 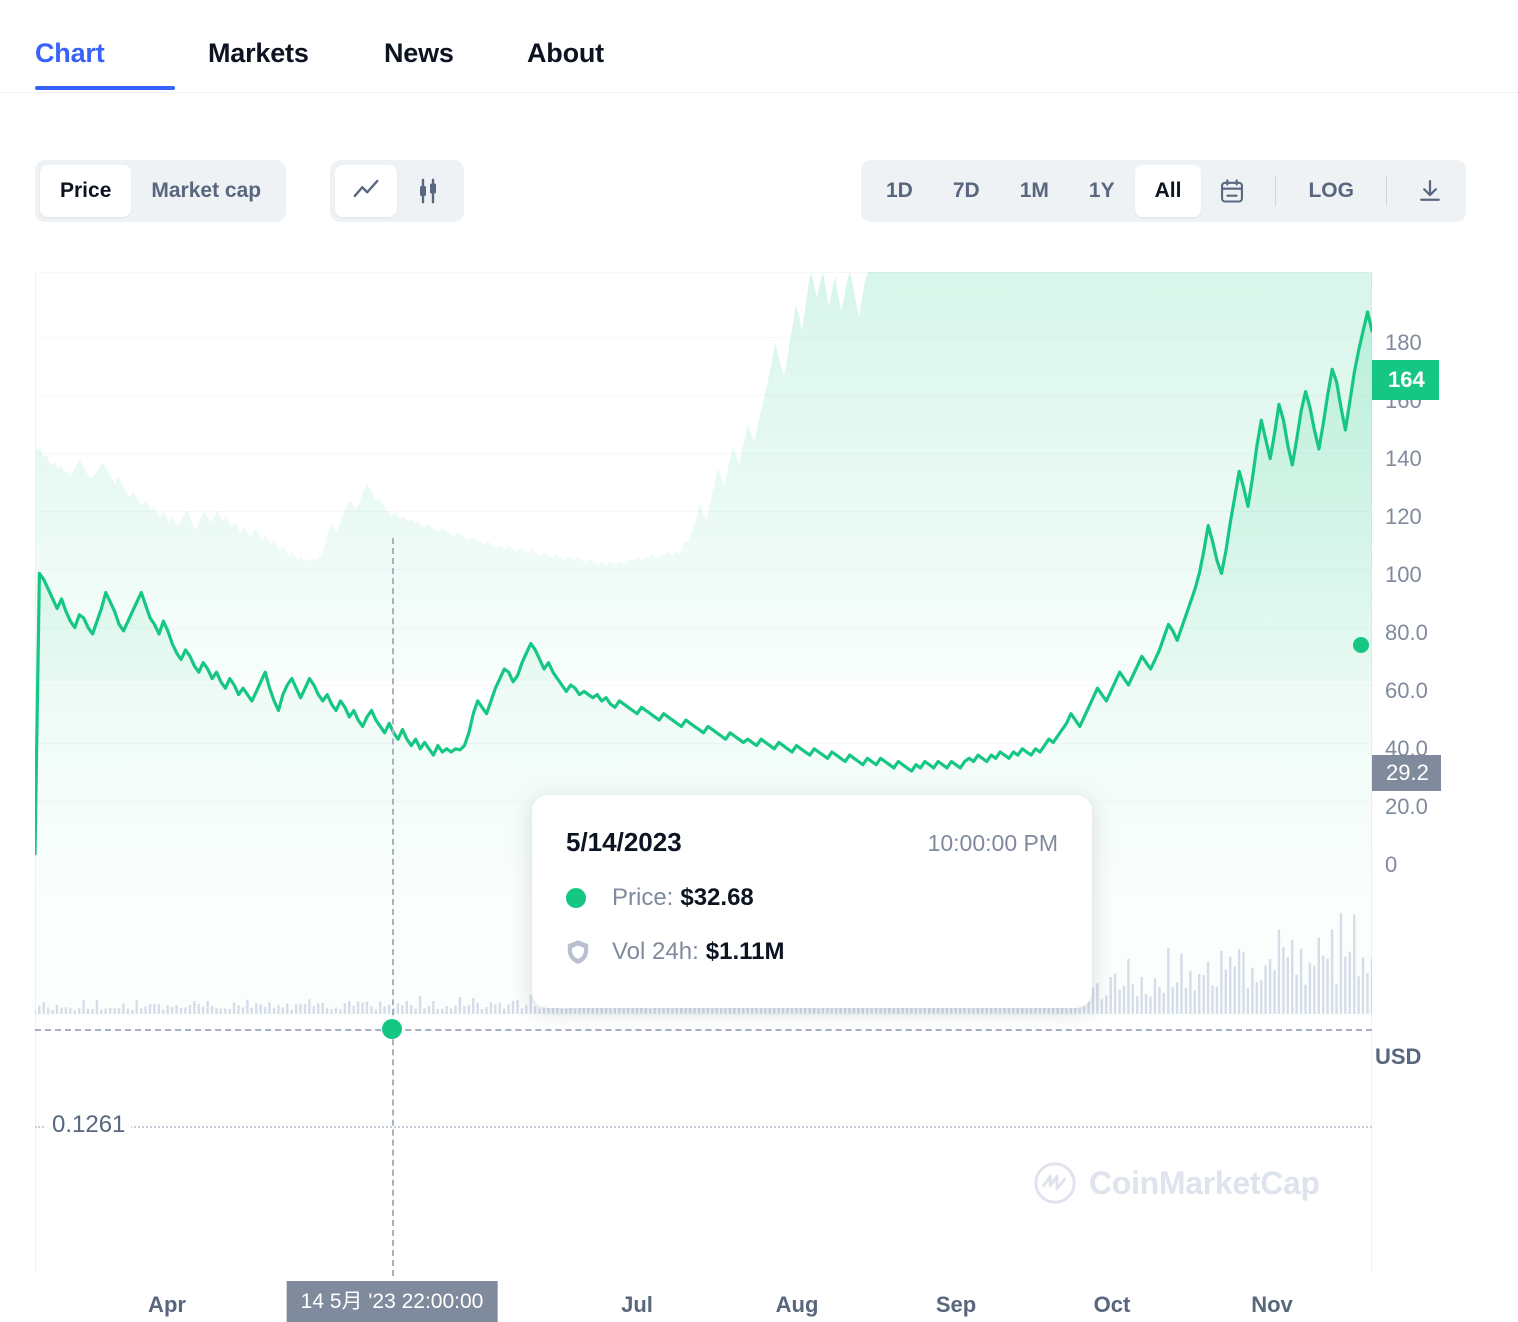 I want to click on ytick-120: 120, so click(x=1403, y=516).